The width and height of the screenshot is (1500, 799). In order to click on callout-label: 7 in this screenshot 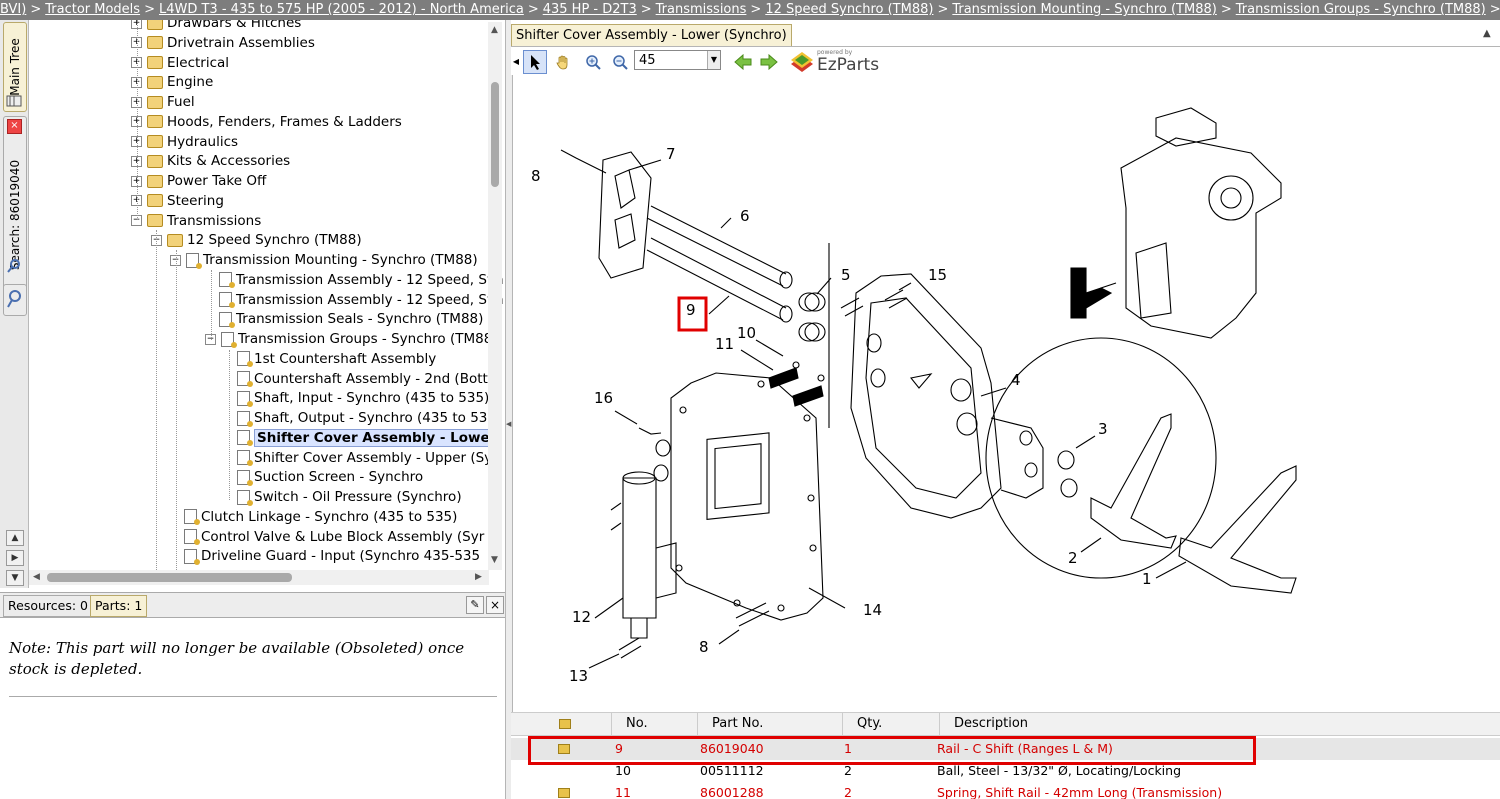, I will do `click(671, 154)`.